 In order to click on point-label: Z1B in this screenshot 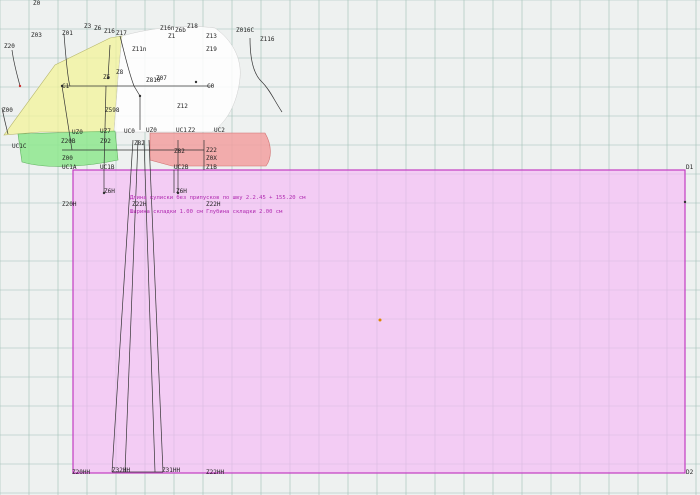, I will do `click(211, 167)`.